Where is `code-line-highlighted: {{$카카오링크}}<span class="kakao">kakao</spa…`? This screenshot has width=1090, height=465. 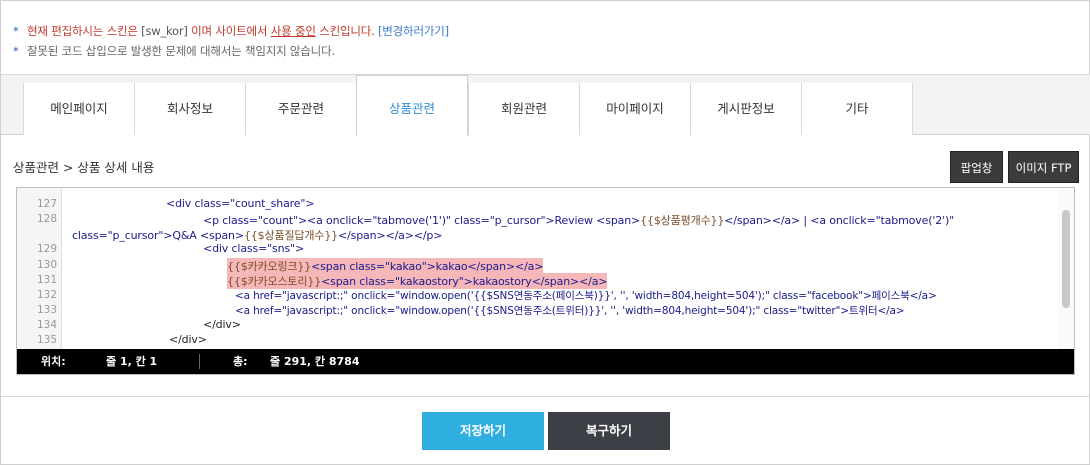
code-line-highlighted: {{$카카오링크}}<span class="kakao">kakao</spa… is located at coordinates (385, 266).